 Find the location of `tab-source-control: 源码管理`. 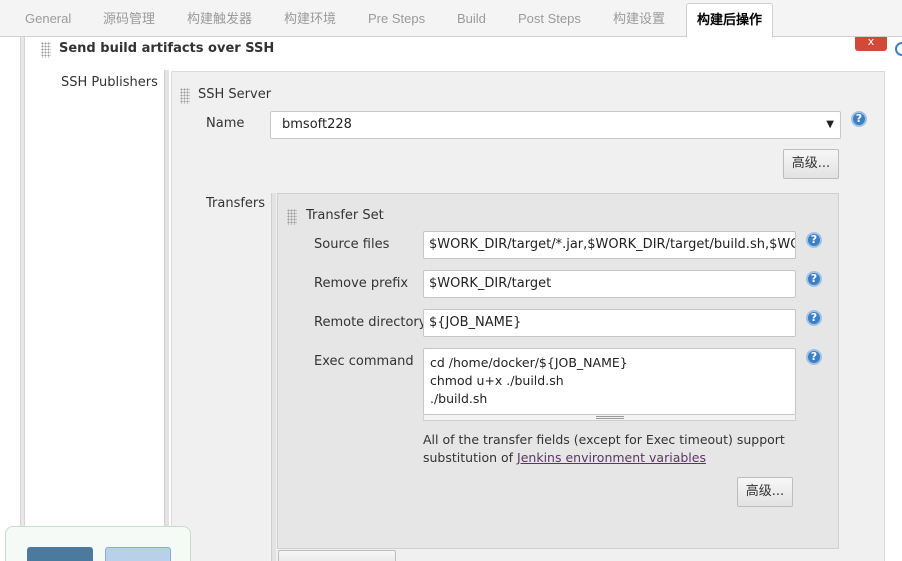

tab-source-control: 源码管理 is located at coordinates (129, 18).